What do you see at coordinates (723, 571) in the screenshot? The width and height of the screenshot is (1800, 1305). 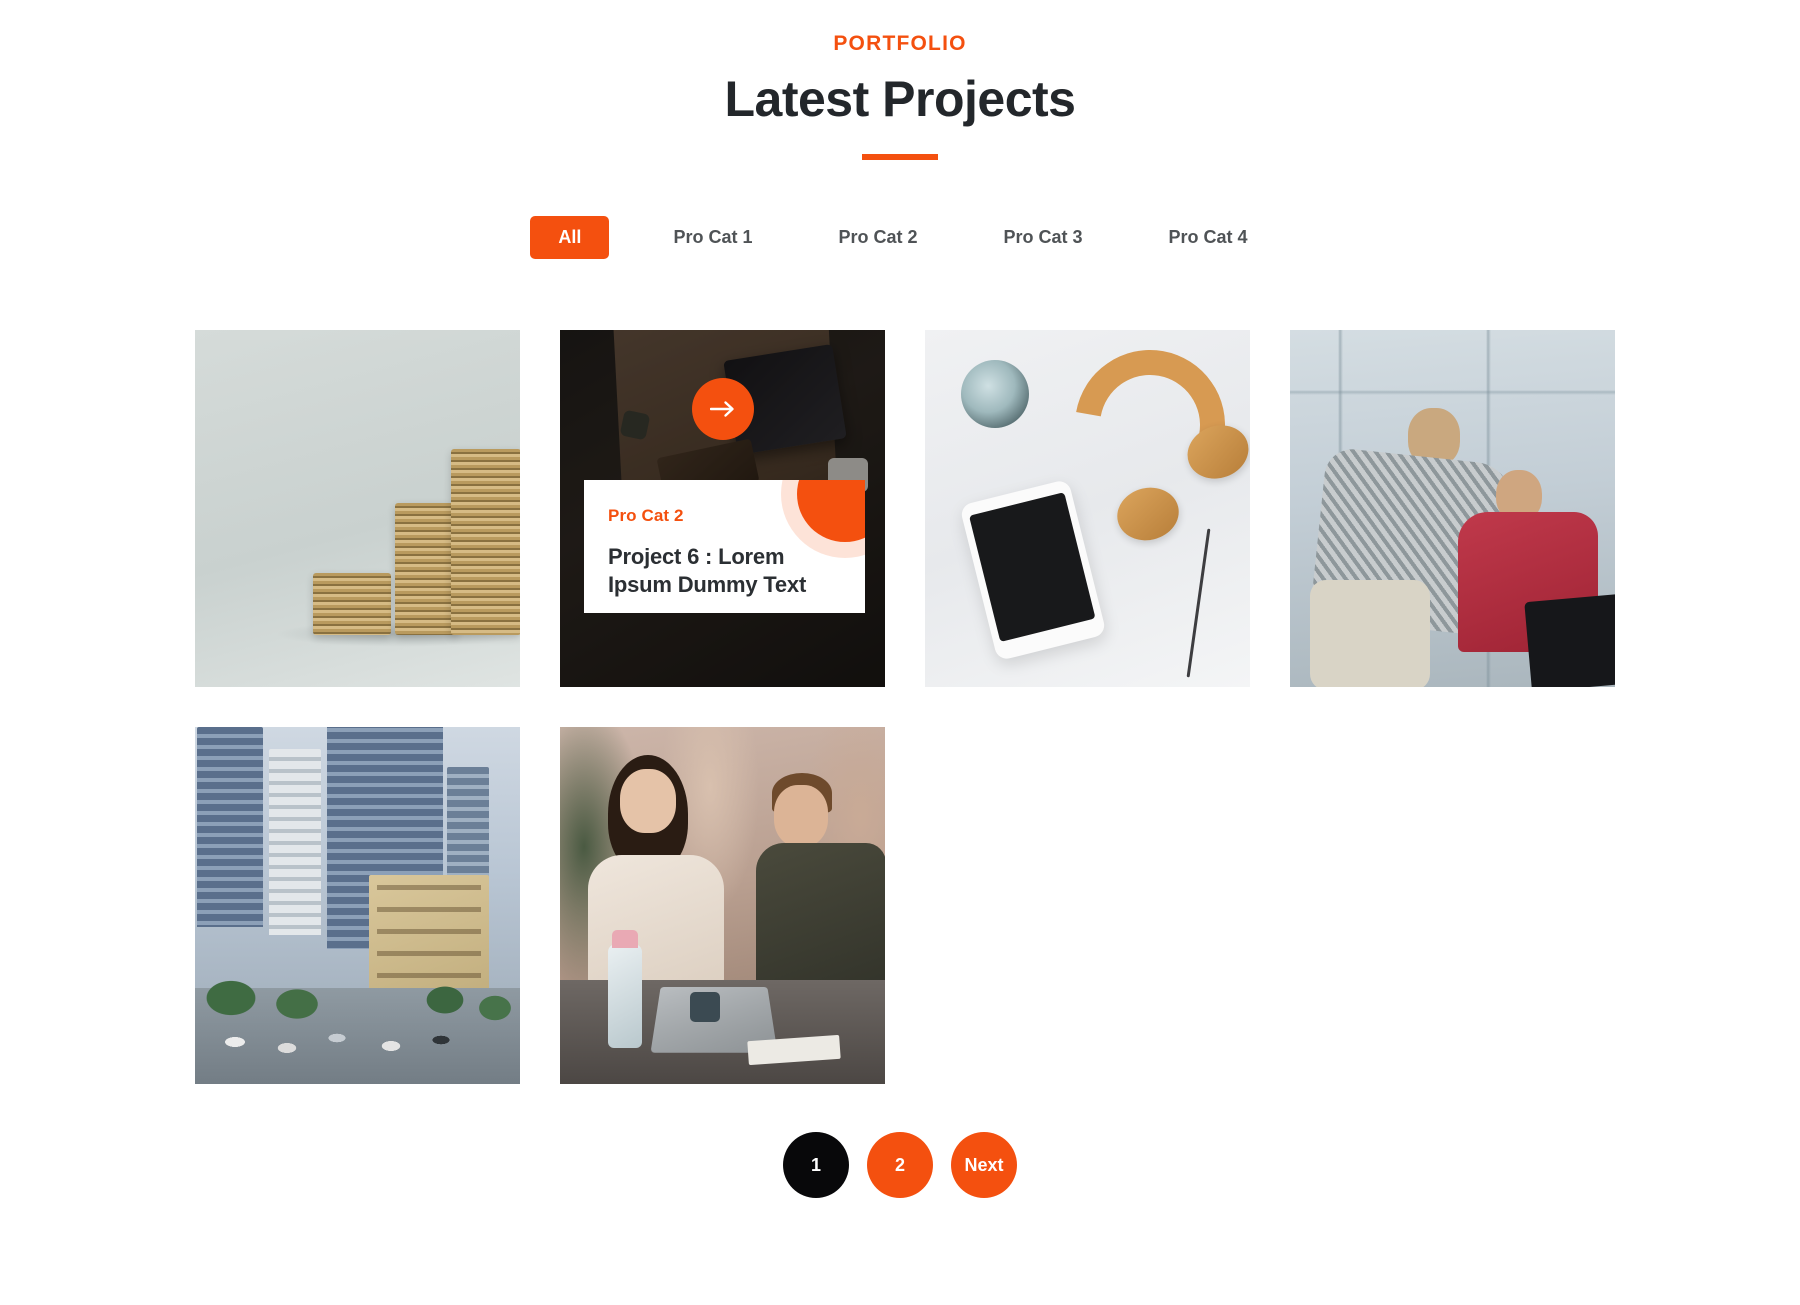 I see `project-title: Project 6 : Lorem Ipsum Dummy Text` at bounding box center [723, 571].